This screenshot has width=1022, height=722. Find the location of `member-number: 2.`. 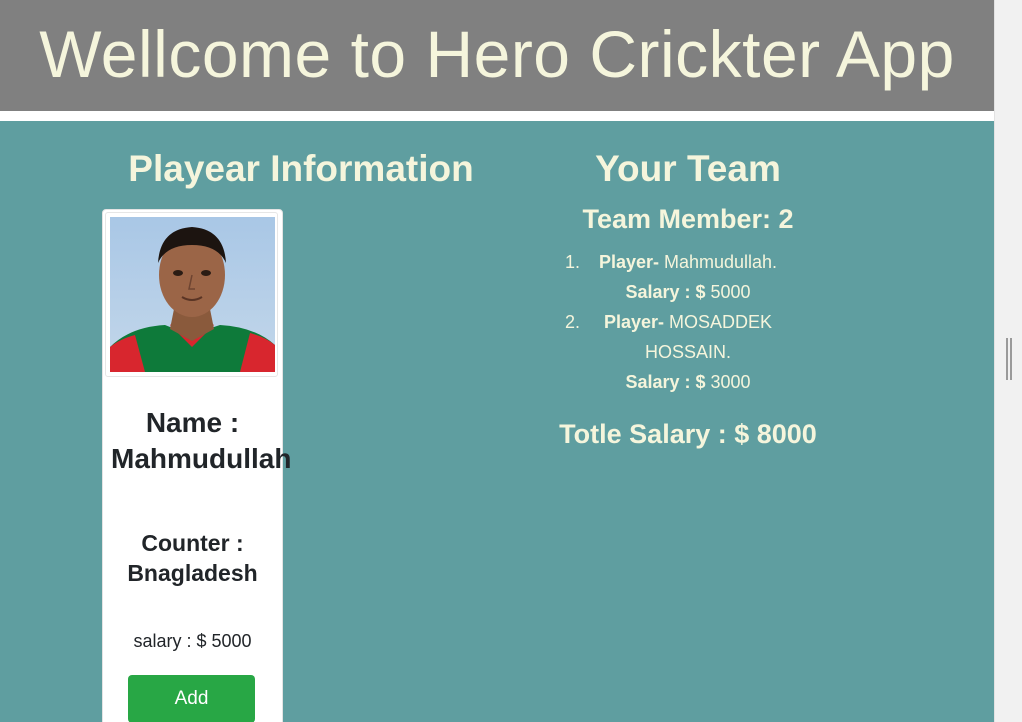

member-number: 2. is located at coordinates (573, 322).